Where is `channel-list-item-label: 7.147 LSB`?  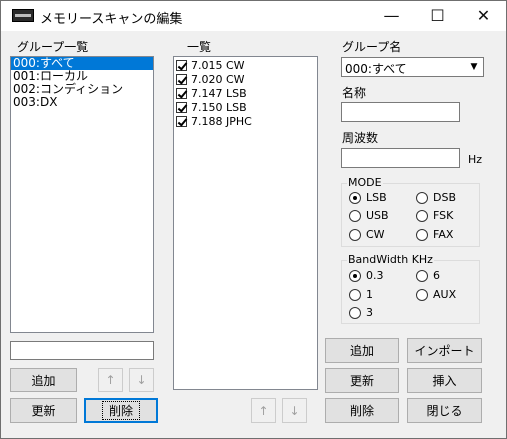 channel-list-item-label: 7.147 LSB is located at coordinates (219, 93).